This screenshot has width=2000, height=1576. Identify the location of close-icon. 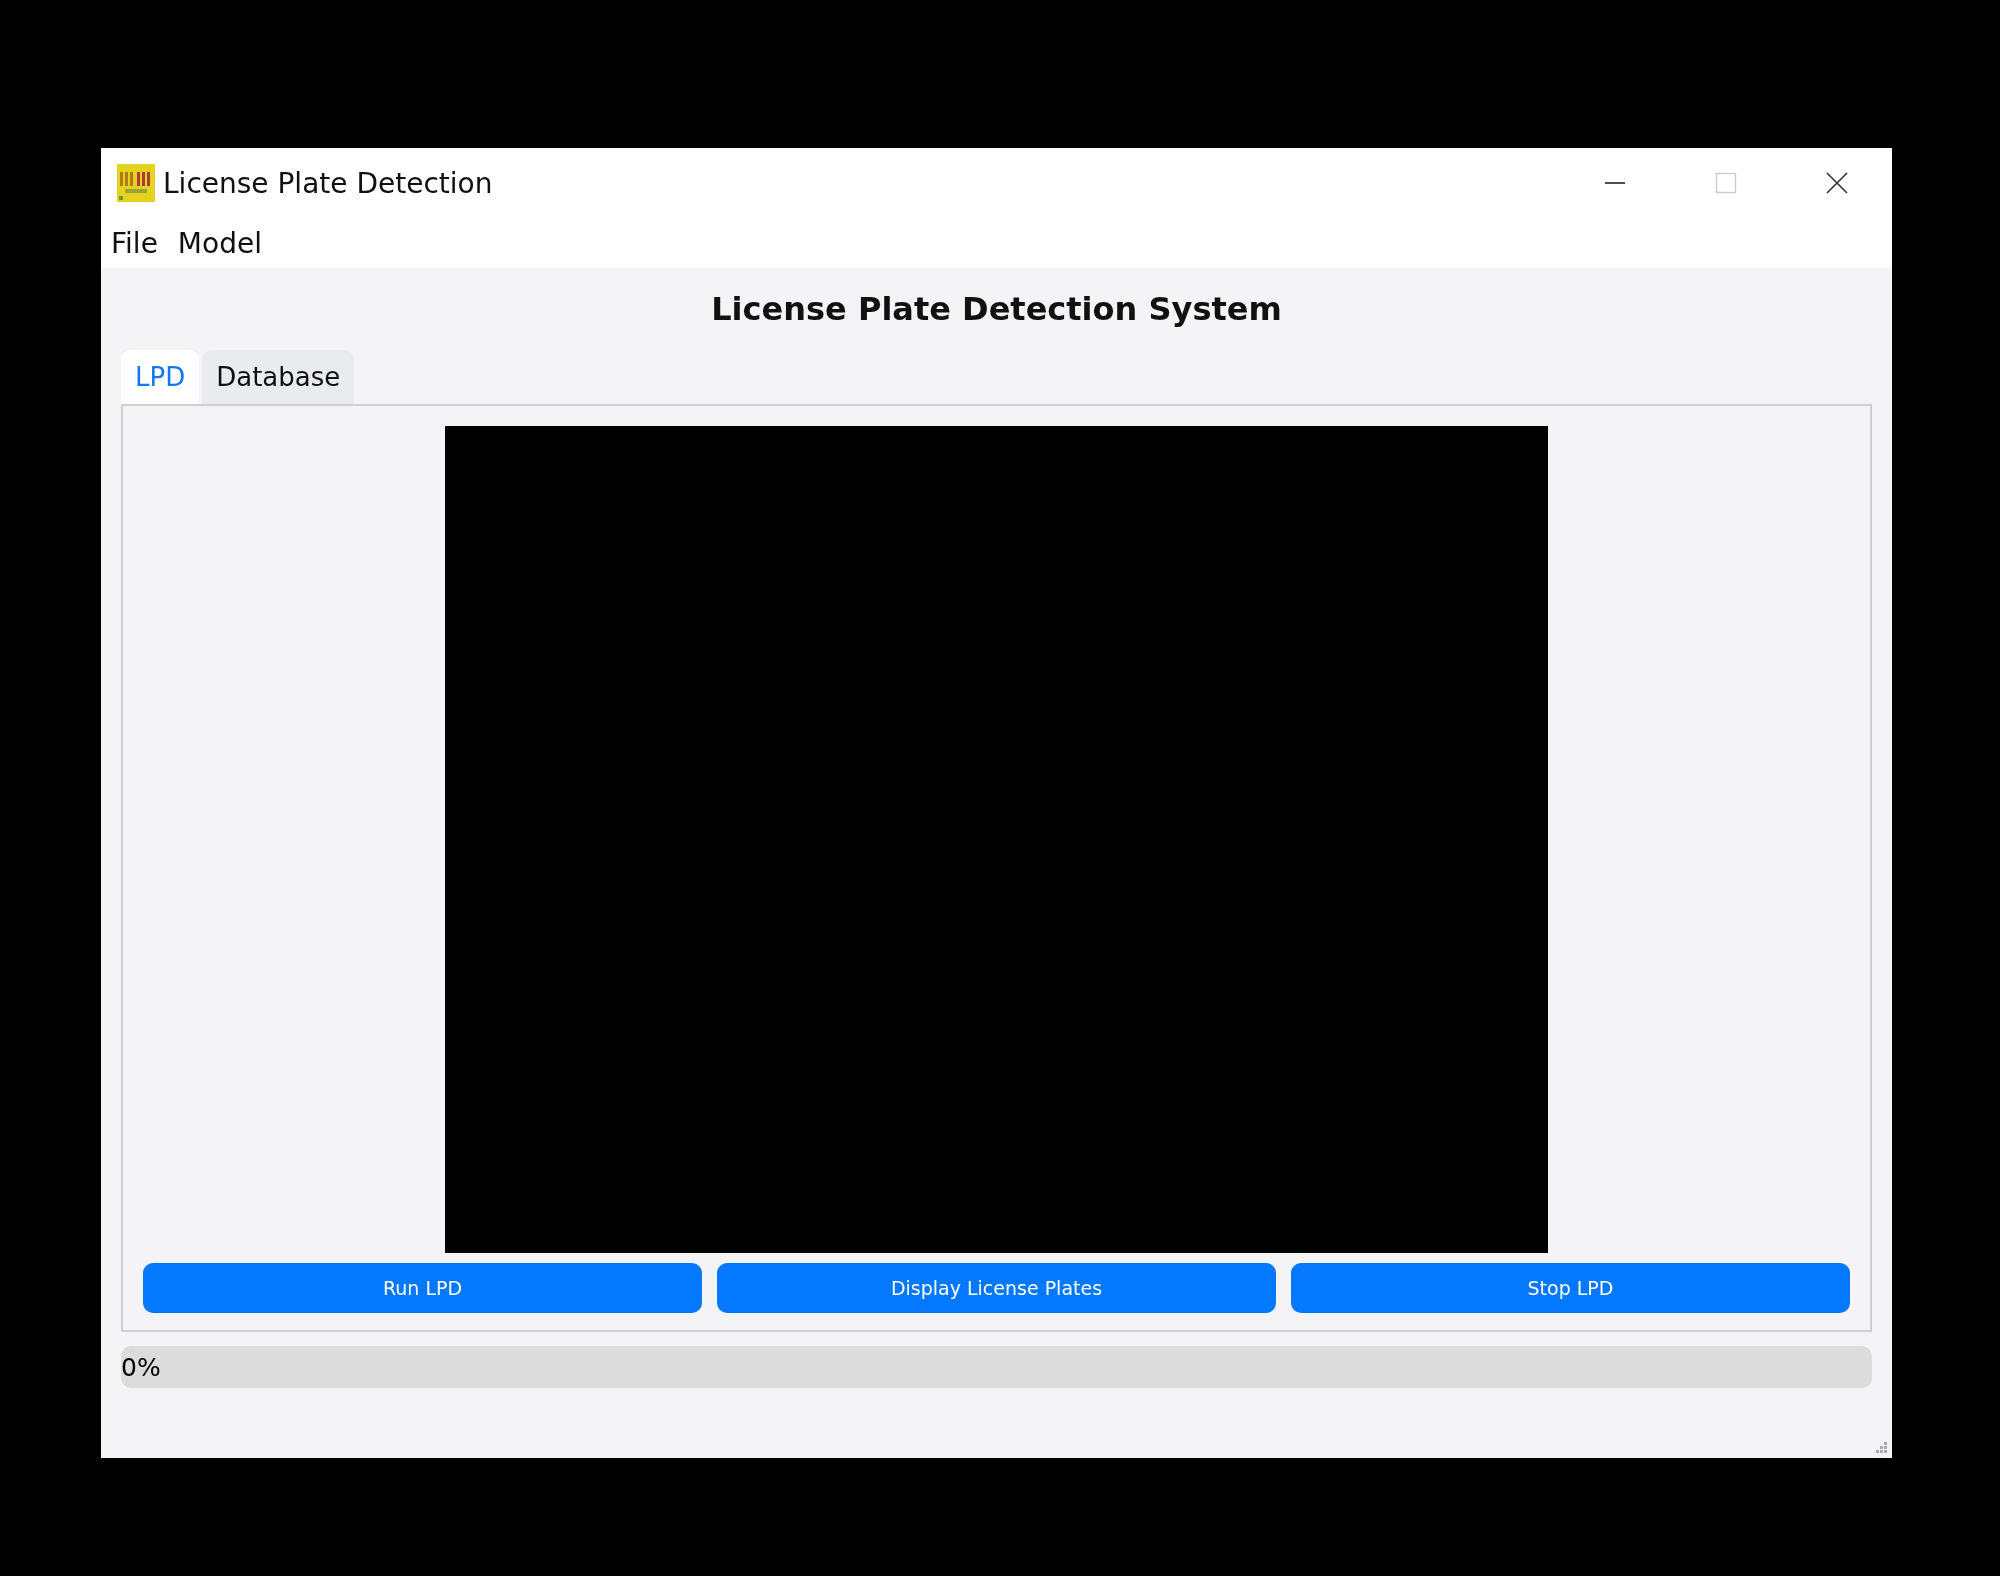
(1836, 183).